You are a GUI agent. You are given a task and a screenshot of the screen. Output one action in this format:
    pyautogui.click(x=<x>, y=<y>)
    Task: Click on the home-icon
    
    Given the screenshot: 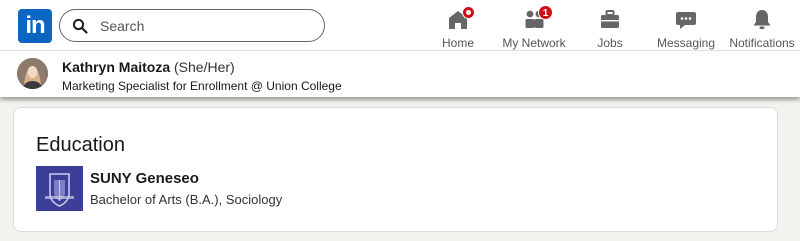 What is the action you would take?
    pyautogui.click(x=460, y=19)
    